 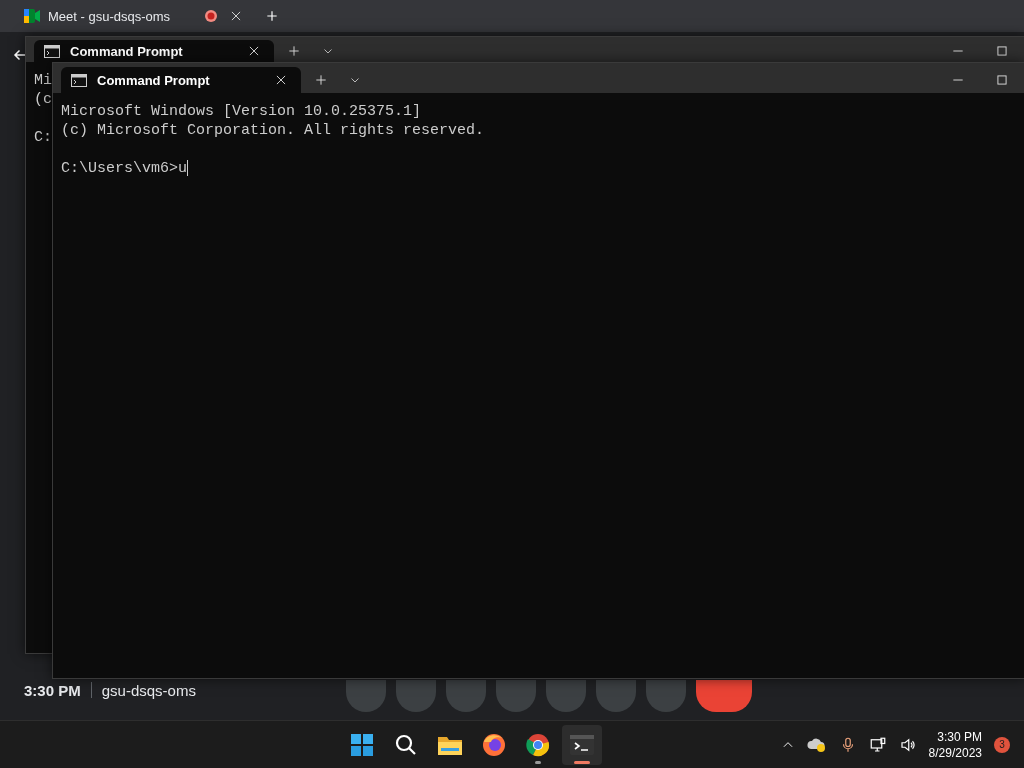 What do you see at coordinates (877, 744) in the screenshot?
I see `network-icon` at bounding box center [877, 744].